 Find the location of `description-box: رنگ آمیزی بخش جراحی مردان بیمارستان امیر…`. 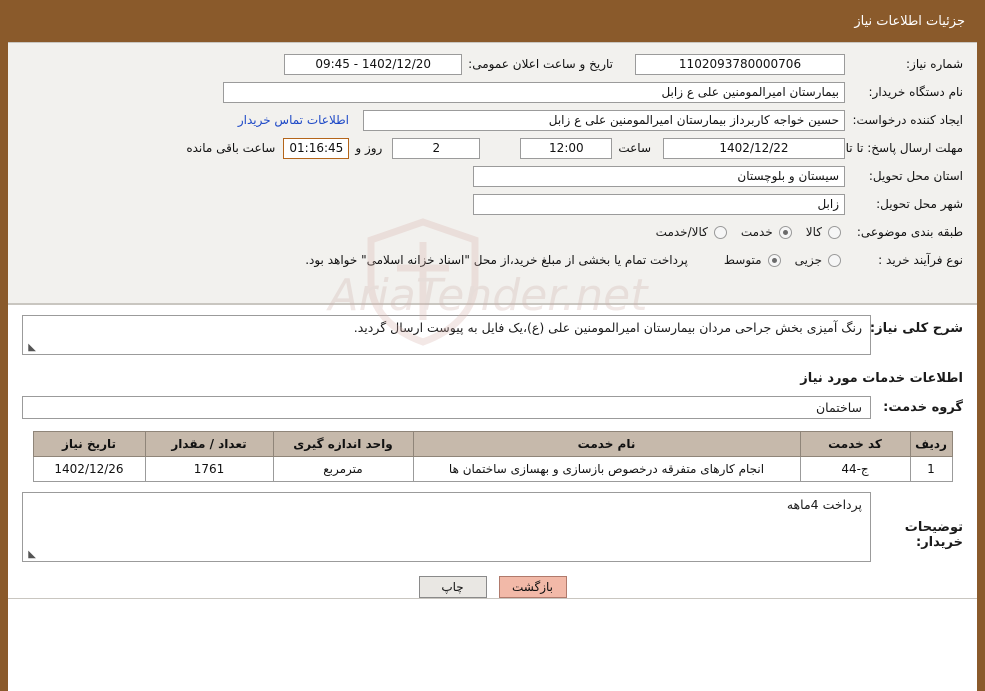

description-box: رنگ آمیزی بخش جراحی مردان بیمارستان امیر… is located at coordinates (446, 335).